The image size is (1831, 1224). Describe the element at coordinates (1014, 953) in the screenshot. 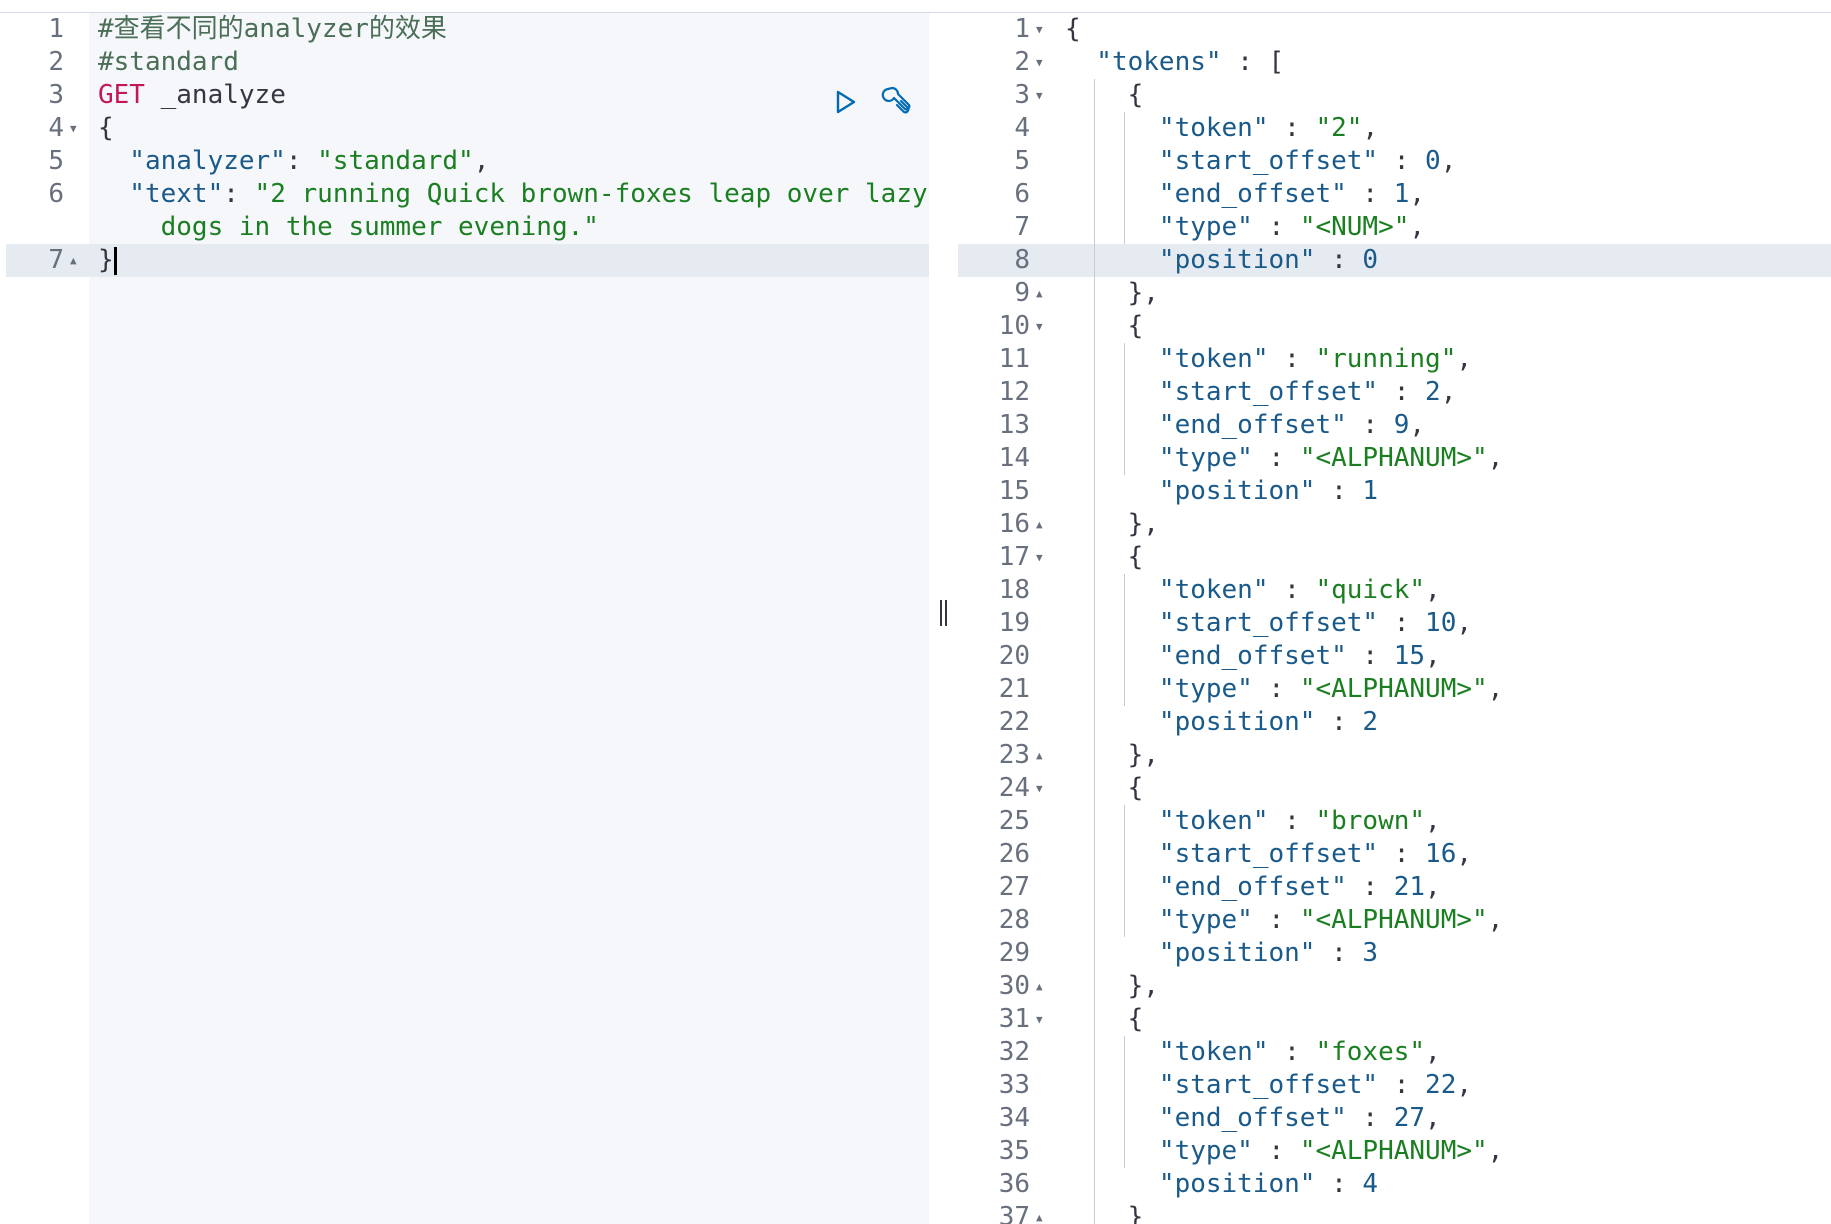

I see `line-number: 29` at that location.